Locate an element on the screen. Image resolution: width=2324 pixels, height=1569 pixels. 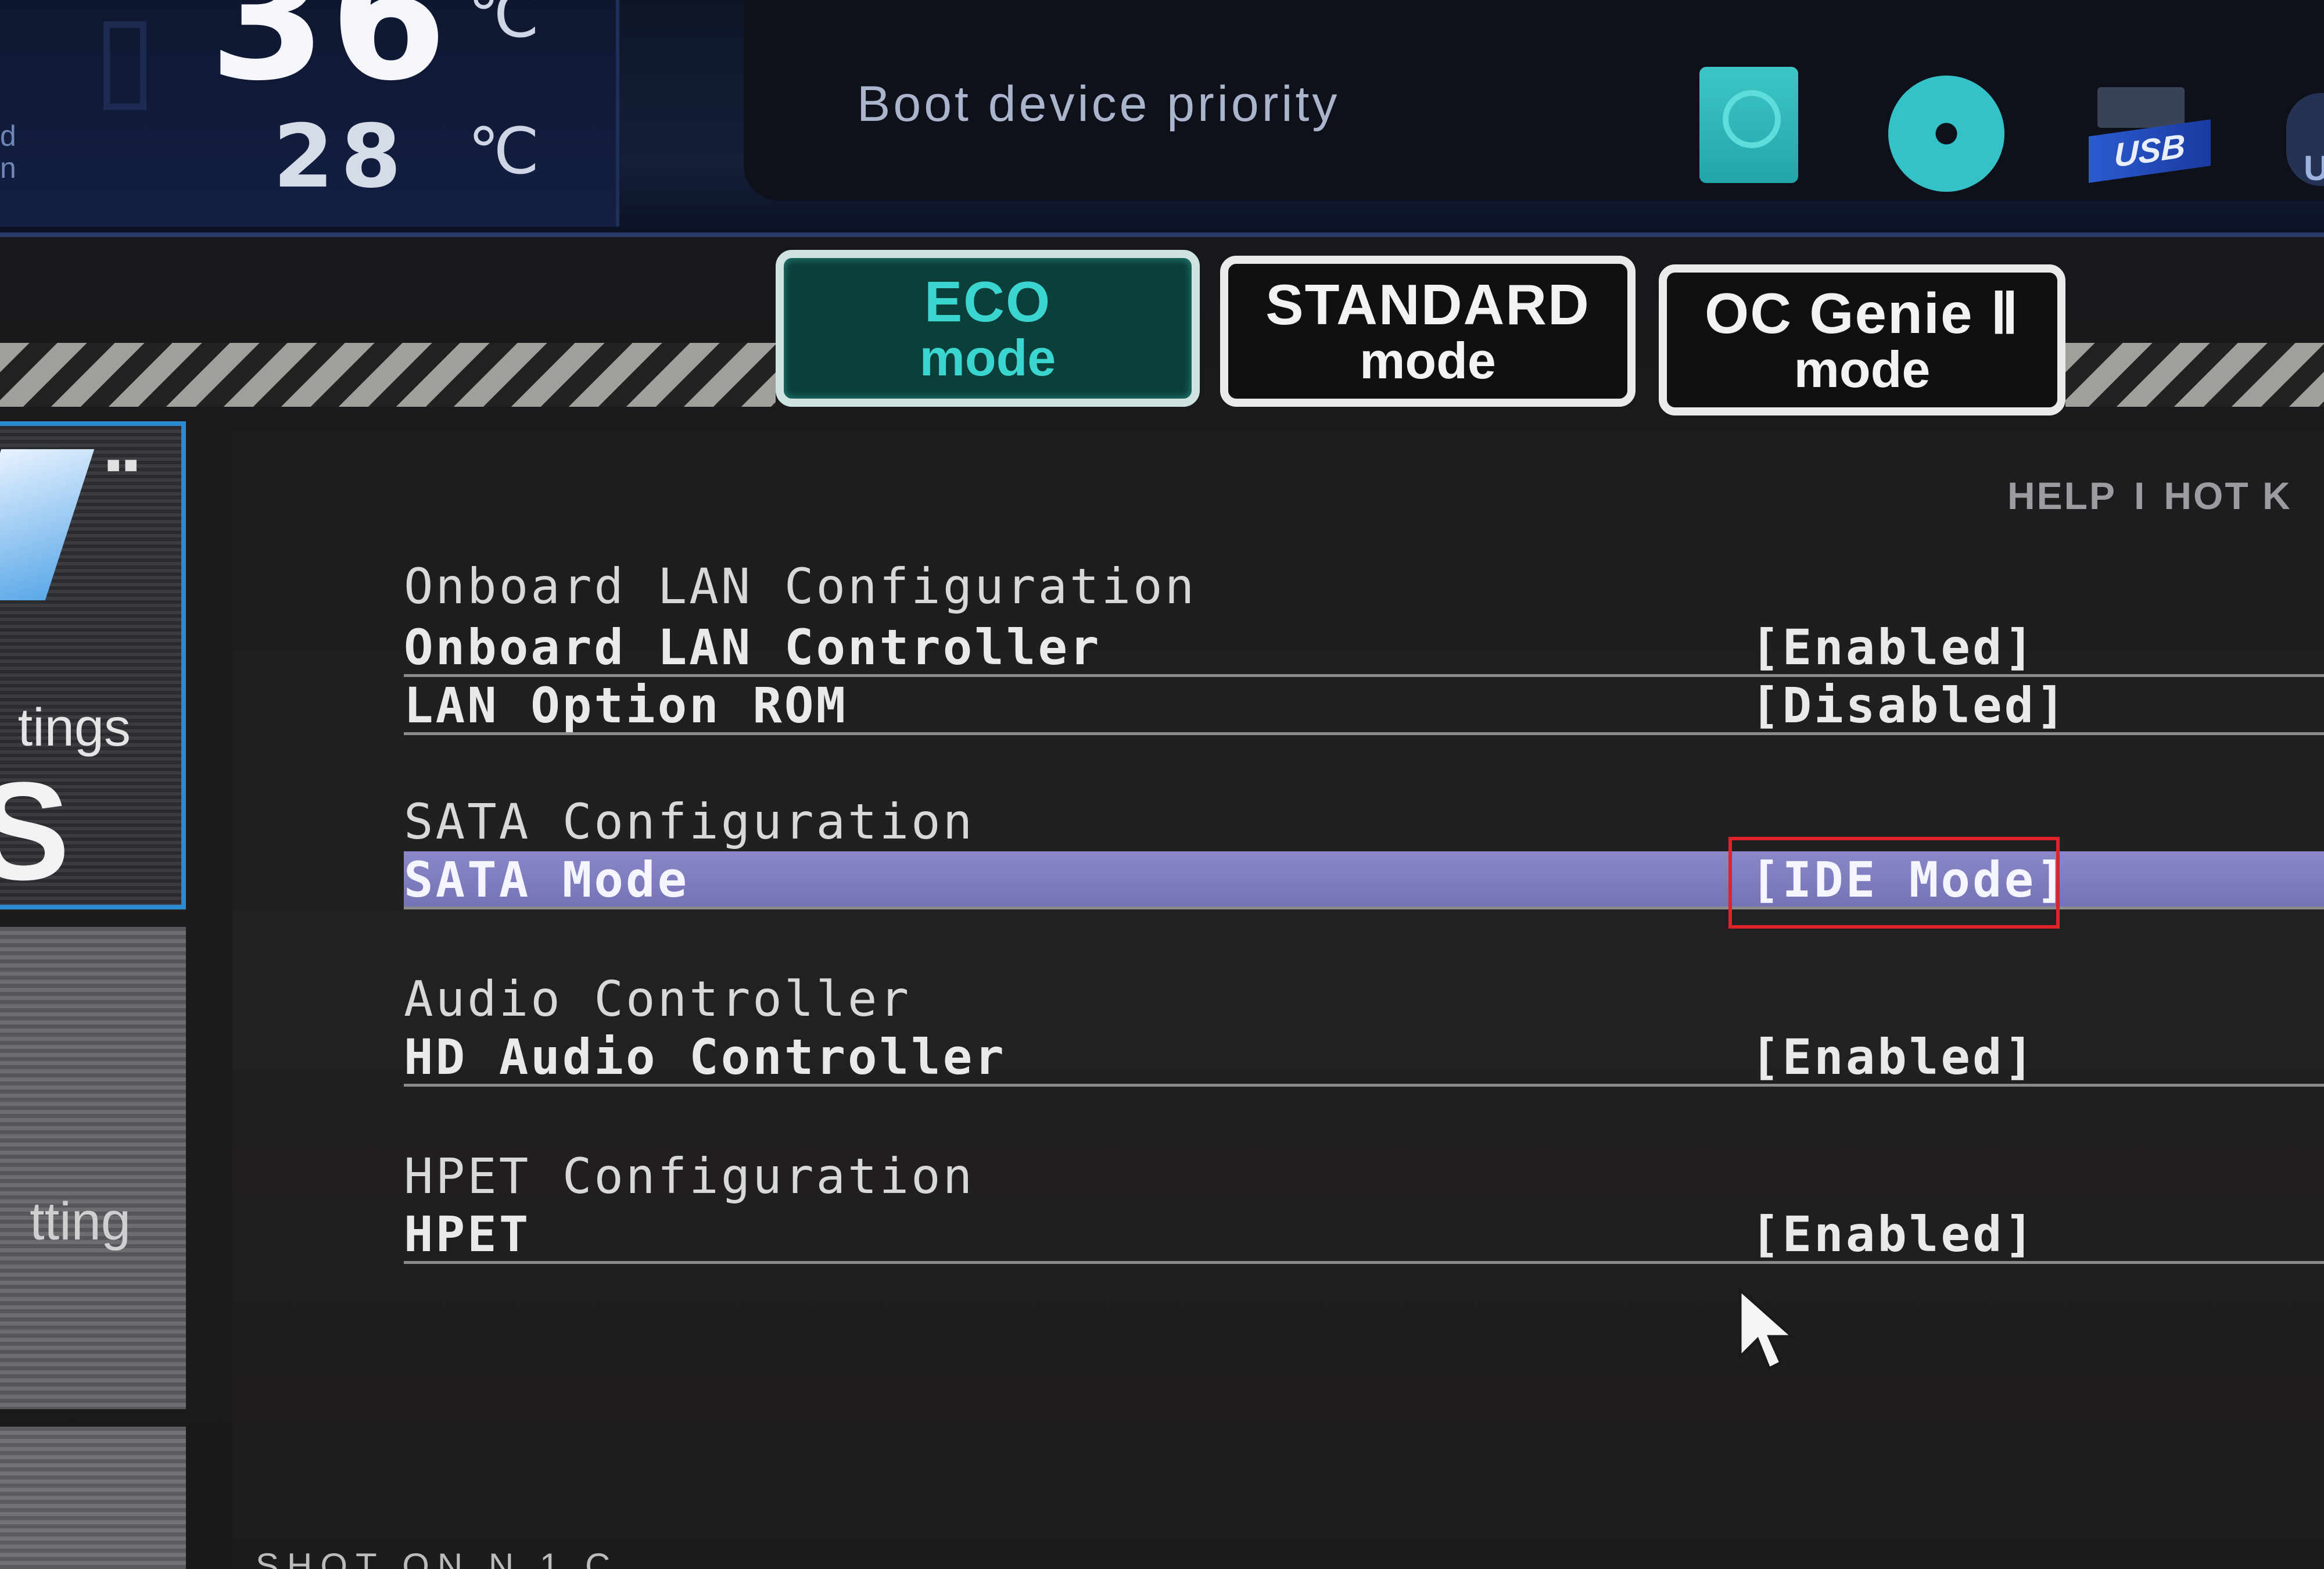
standard-mode-button: STANDARD mode is located at coordinates (1428, 331).